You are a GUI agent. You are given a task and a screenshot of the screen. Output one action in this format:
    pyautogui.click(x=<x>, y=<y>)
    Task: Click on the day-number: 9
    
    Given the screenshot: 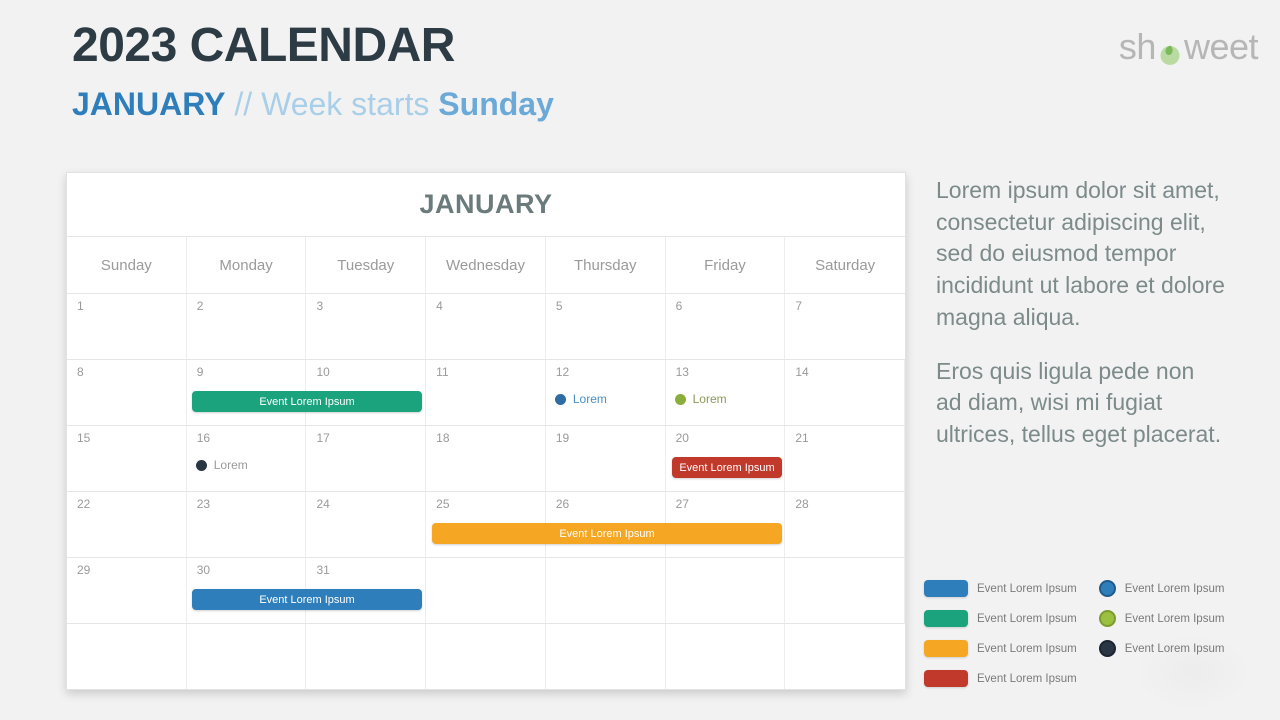 What is the action you would take?
    pyautogui.click(x=200, y=372)
    